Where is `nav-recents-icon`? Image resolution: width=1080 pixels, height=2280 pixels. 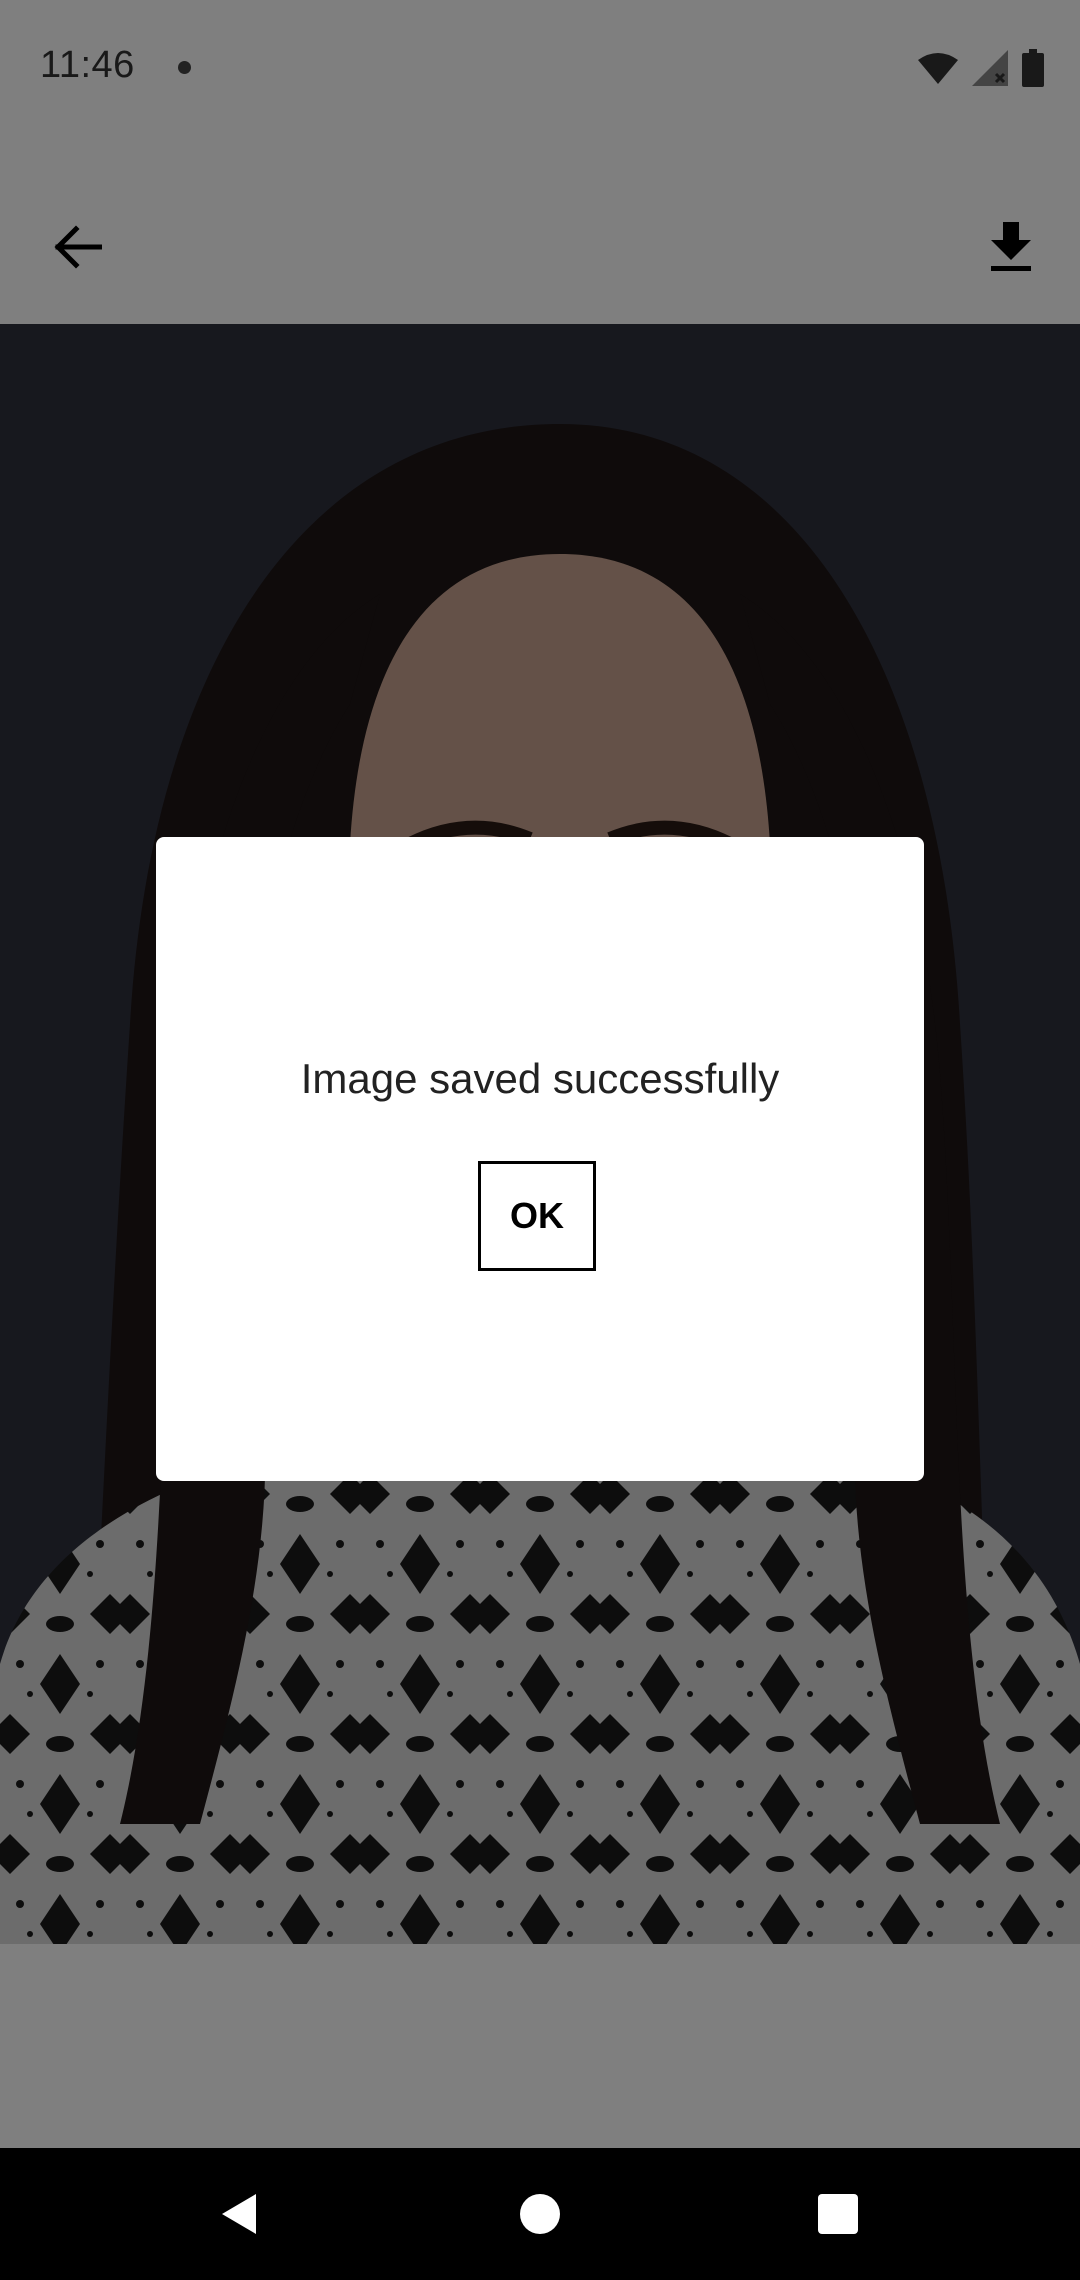
nav-recents-icon is located at coordinates (838, 2214).